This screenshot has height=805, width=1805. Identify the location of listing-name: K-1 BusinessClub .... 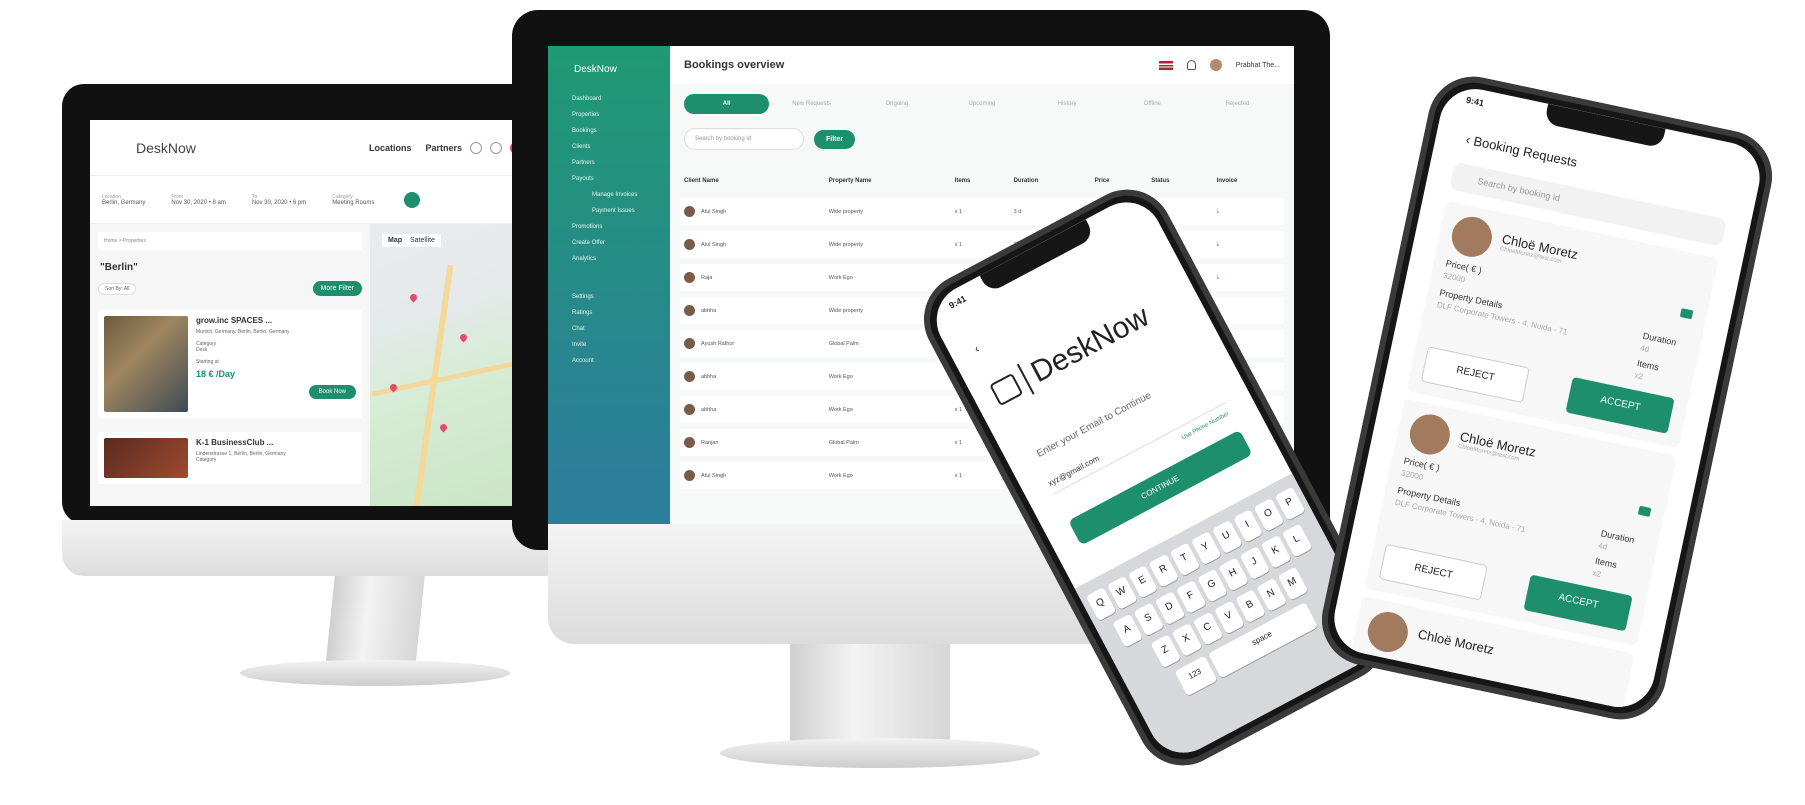
(235, 442).